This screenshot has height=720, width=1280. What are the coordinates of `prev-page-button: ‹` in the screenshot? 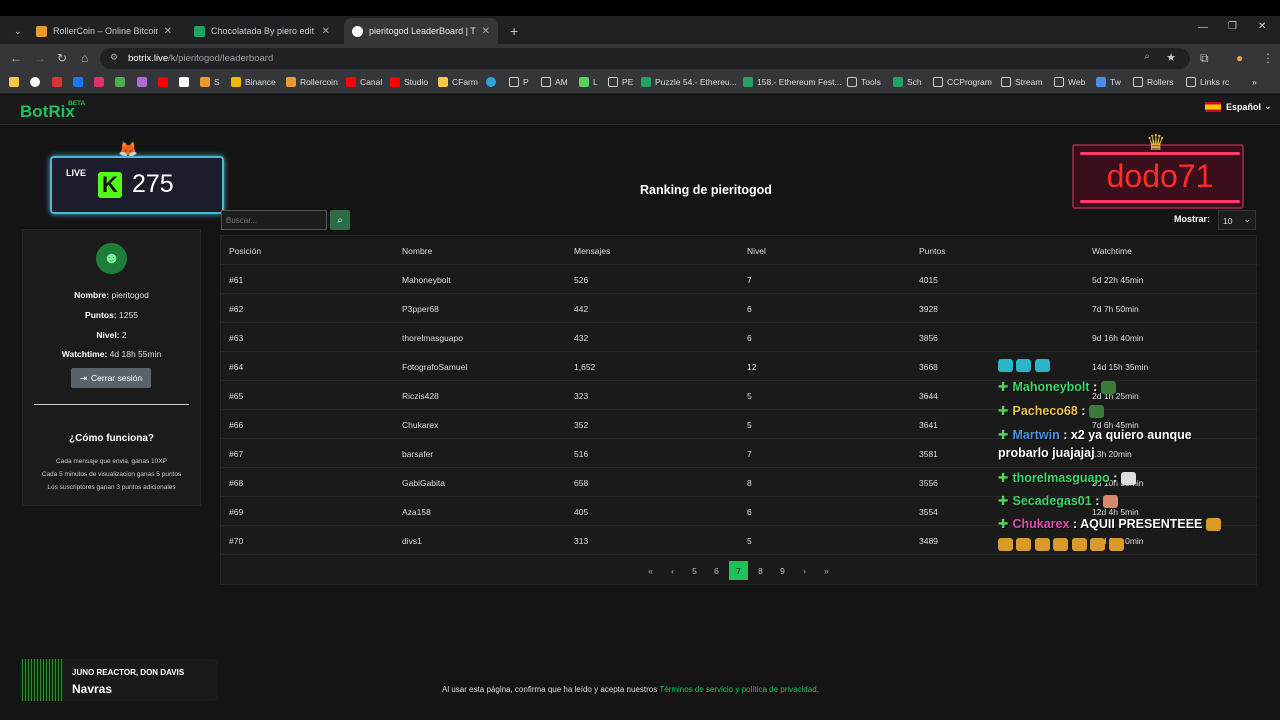 It's located at (672, 570).